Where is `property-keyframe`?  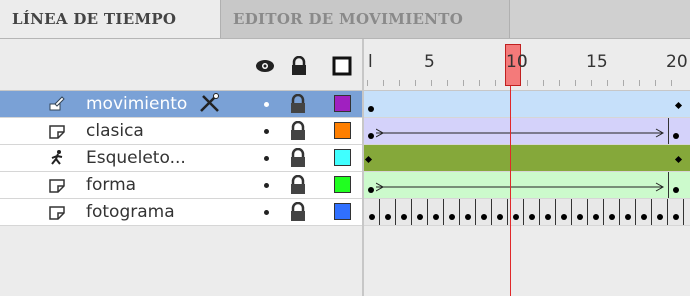
property-keyframe is located at coordinates (678, 105).